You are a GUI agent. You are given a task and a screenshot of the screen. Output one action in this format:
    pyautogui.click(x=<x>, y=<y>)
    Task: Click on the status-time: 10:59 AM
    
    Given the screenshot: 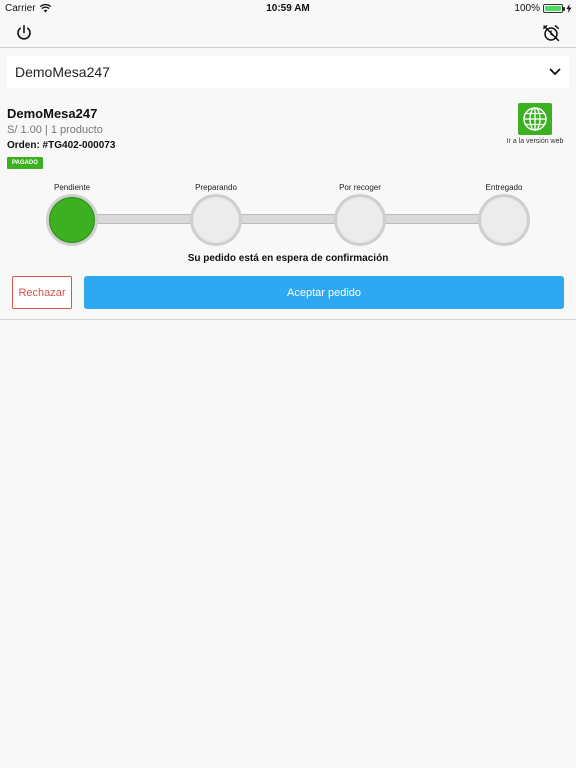 What is the action you would take?
    pyautogui.click(x=288, y=8)
    